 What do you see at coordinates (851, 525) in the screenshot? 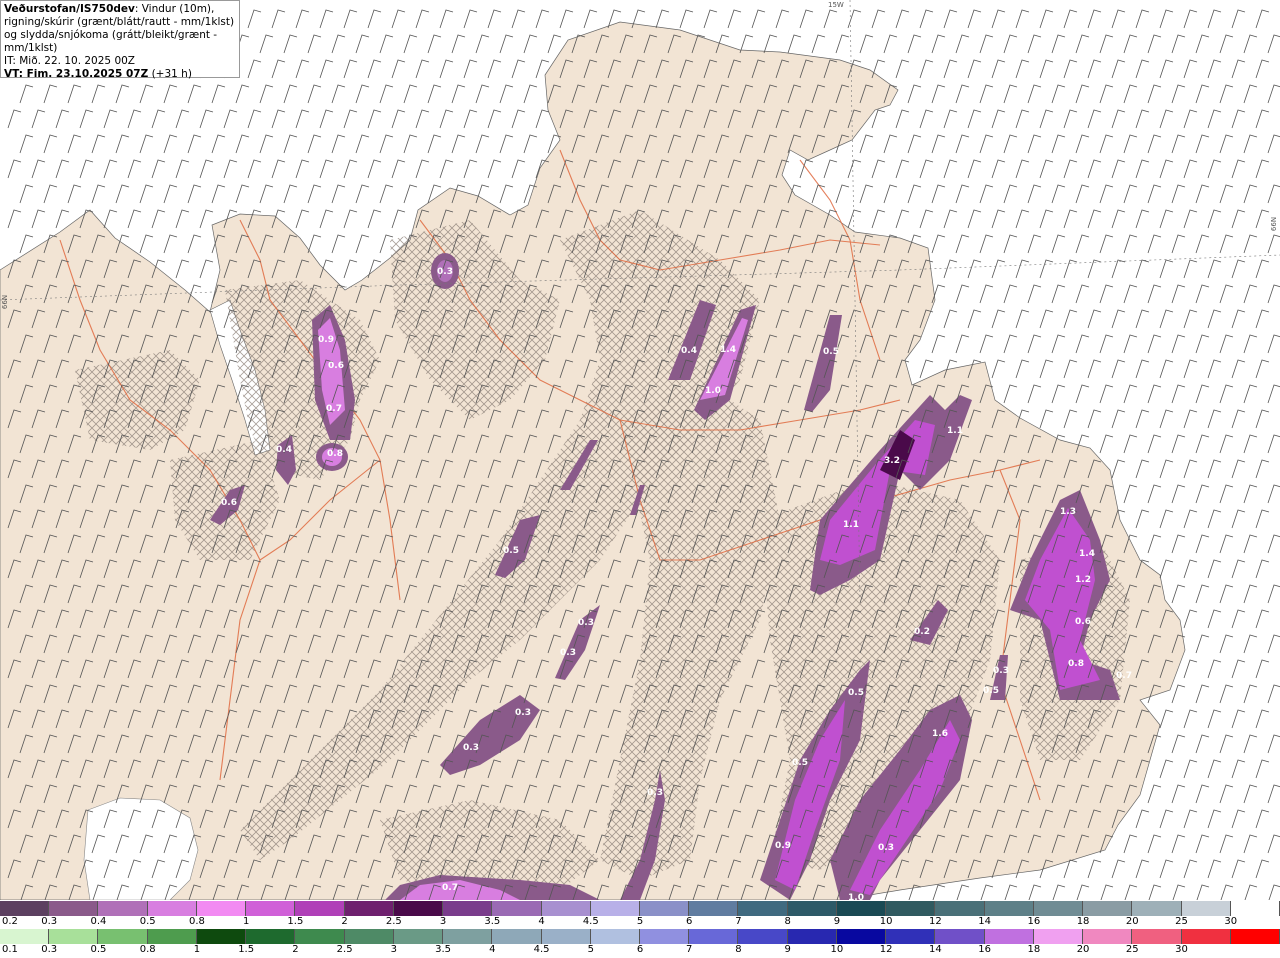
I see `precip-value: 1.1` at bounding box center [851, 525].